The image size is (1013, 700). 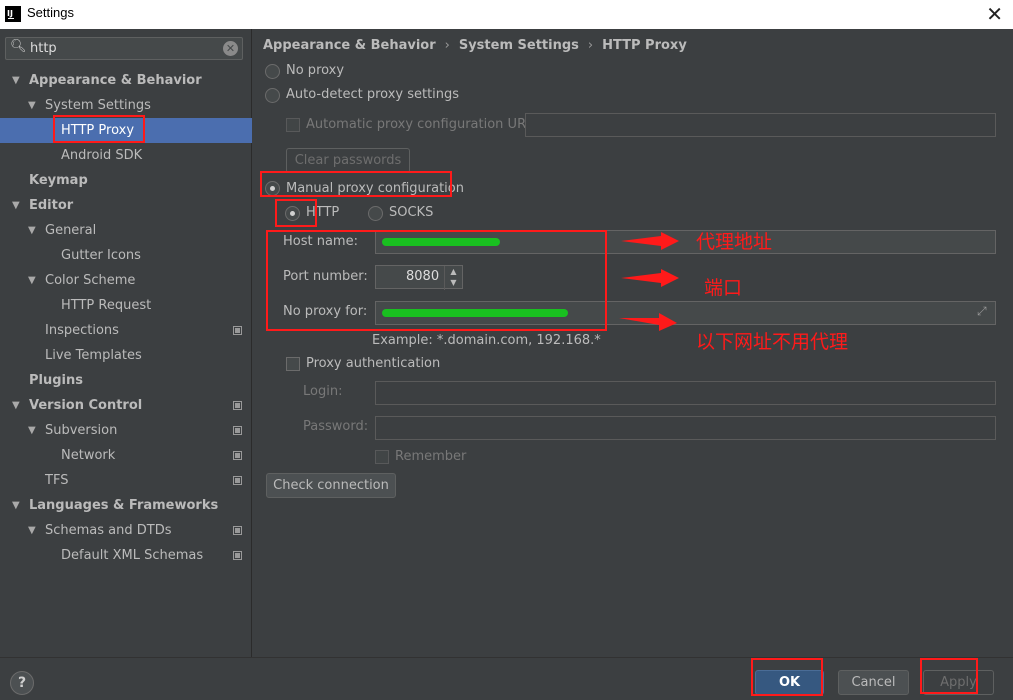 What do you see at coordinates (18, 46) in the screenshot?
I see `search-icon: 🔍︎` at bounding box center [18, 46].